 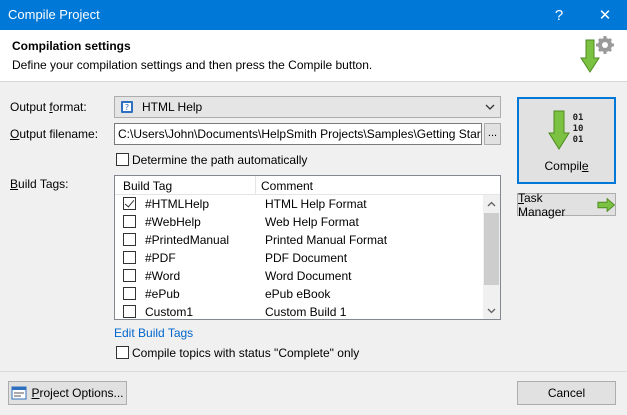 What do you see at coordinates (173, 222) in the screenshot?
I see `row-tag: #WebHelp` at bounding box center [173, 222].